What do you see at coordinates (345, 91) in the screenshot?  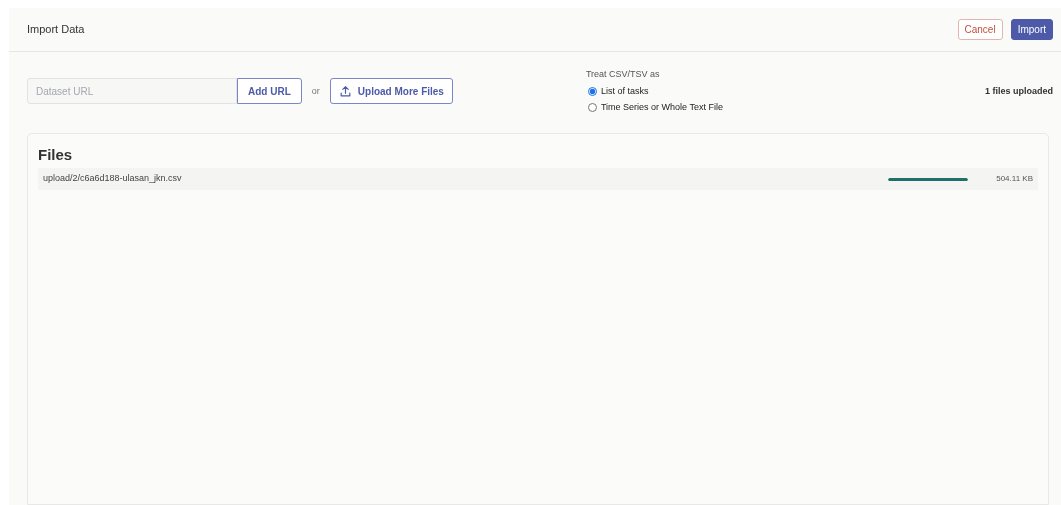 I see `upload-icon` at bounding box center [345, 91].